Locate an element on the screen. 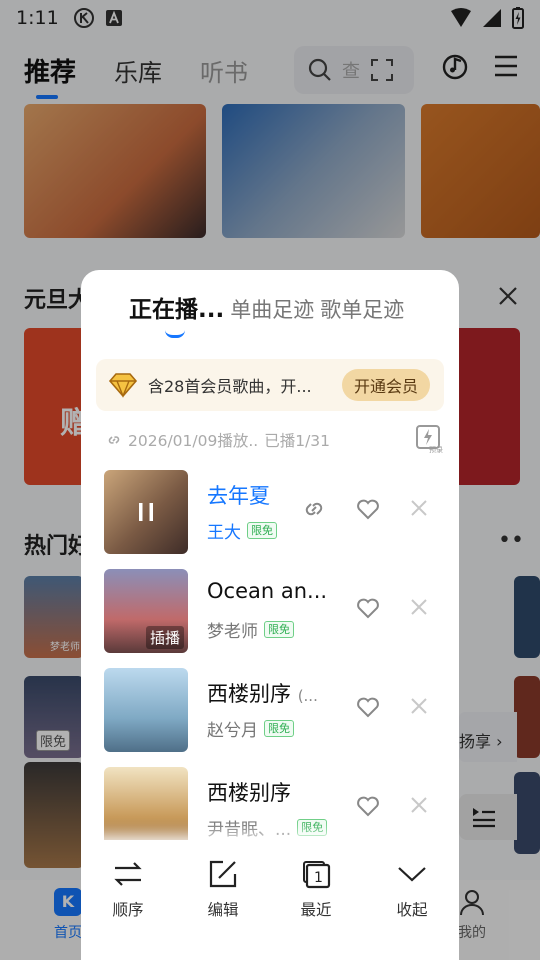 The height and width of the screenshot is (960, 540). recent-button: 1 最近 is located at coordinates (316, 889).